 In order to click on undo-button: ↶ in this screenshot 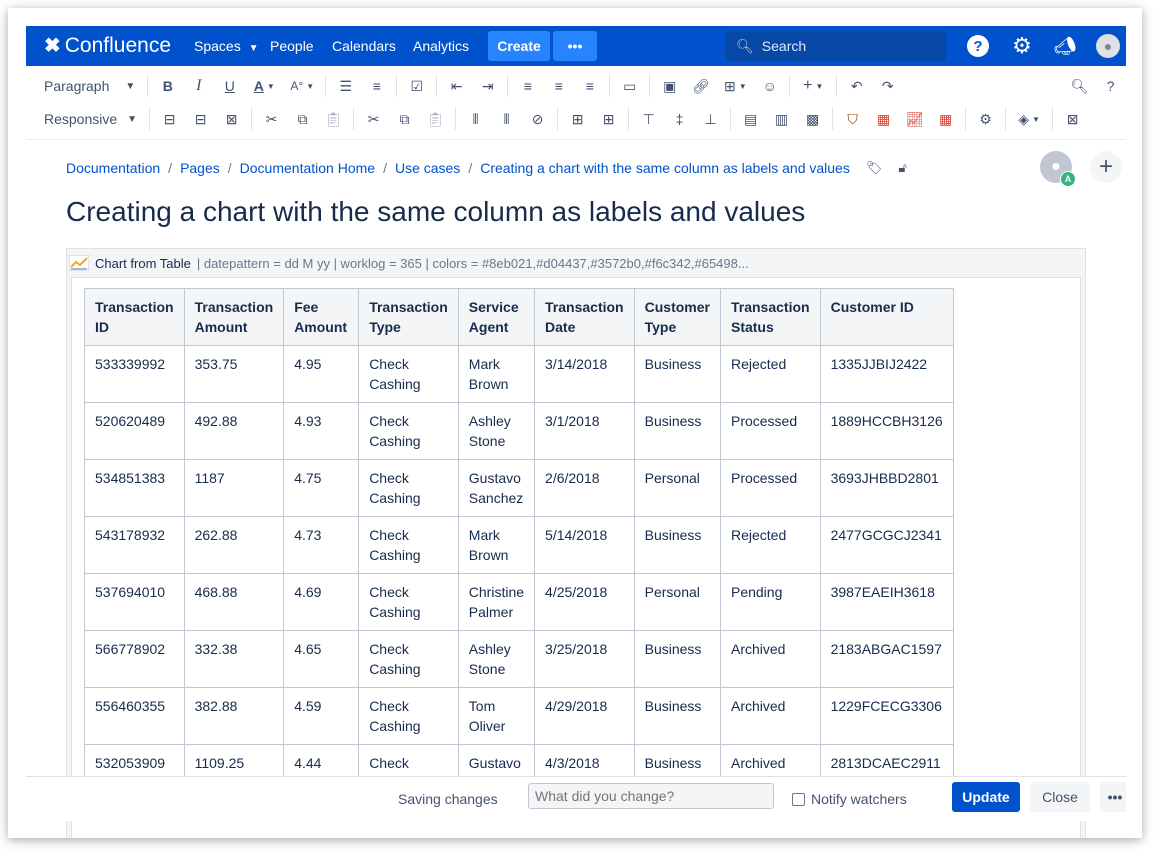, I will do `click(856, 86)`.